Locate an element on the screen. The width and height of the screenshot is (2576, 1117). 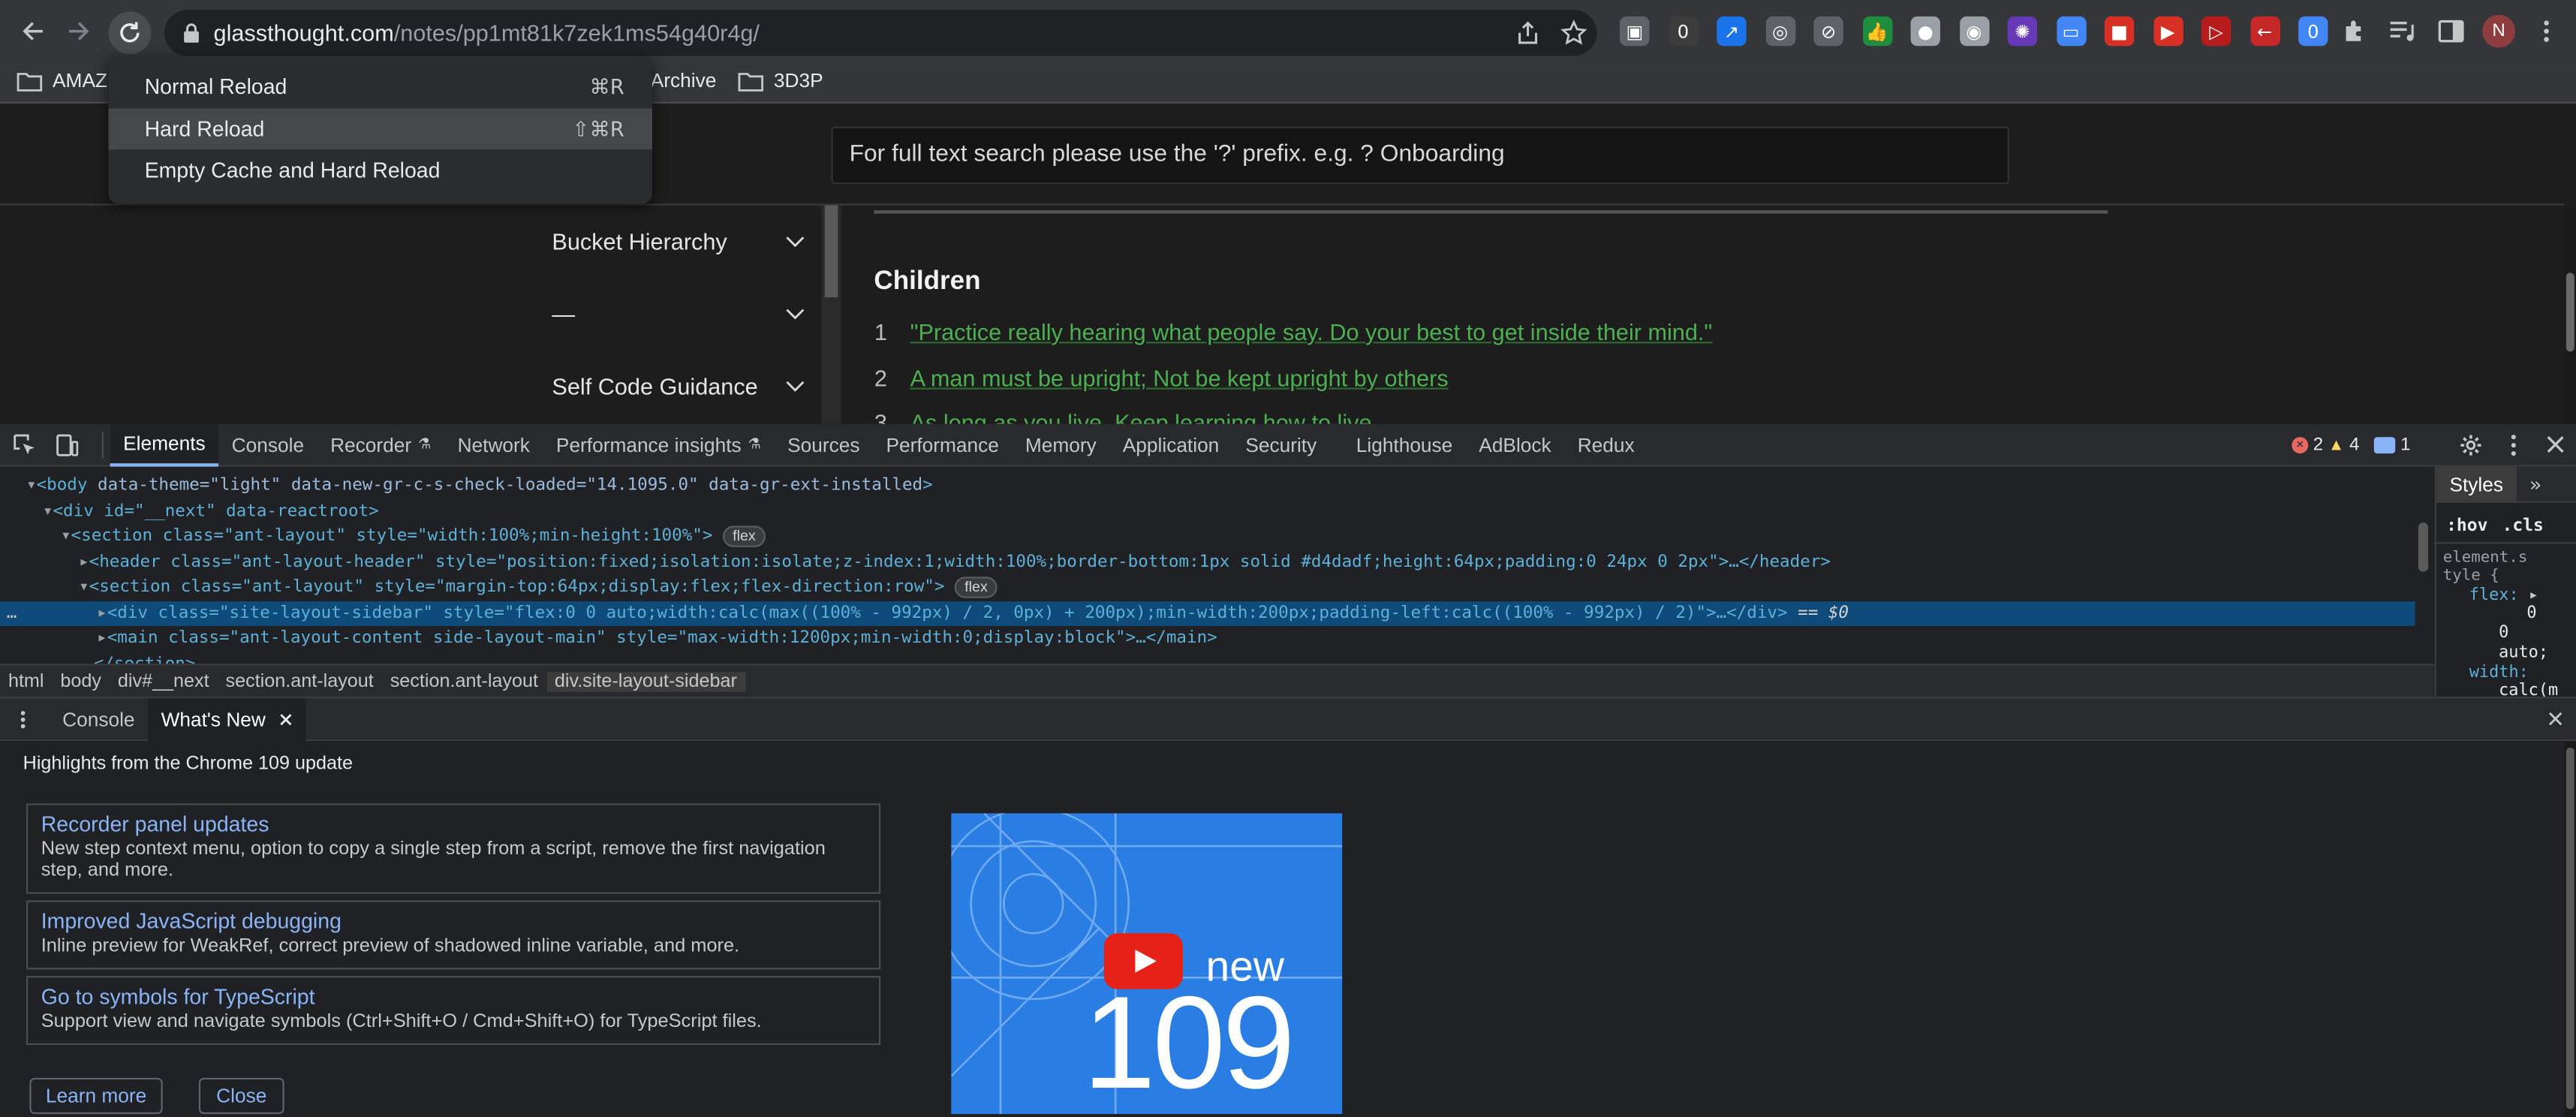
close-drawer-icon is located at coordinates (2555, 719).